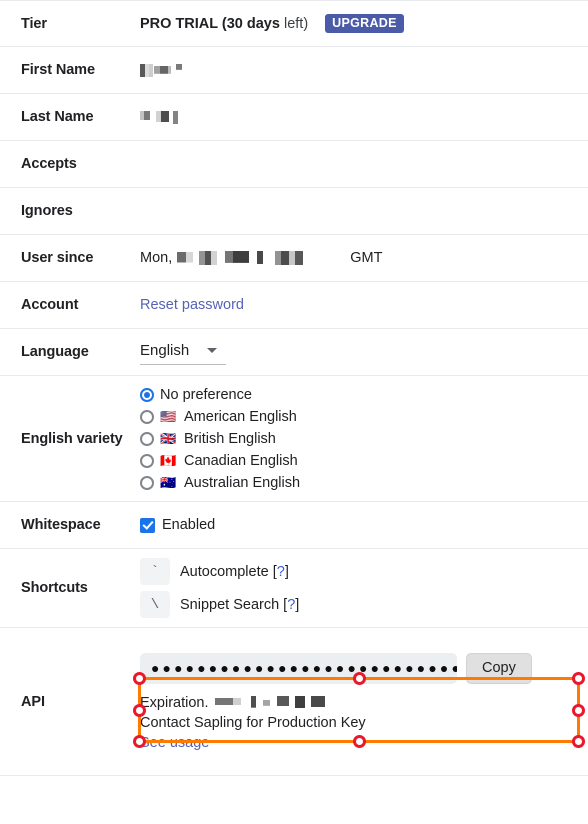 Image resolution: width=588 pixels, height=824 pixels. I want to click on row-language: Language English, so click(294, 352).